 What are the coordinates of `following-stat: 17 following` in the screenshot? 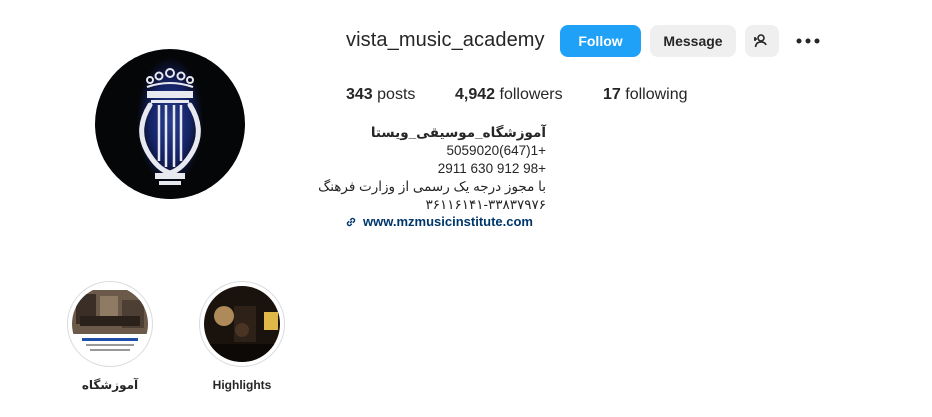 It's located at (645, 95).